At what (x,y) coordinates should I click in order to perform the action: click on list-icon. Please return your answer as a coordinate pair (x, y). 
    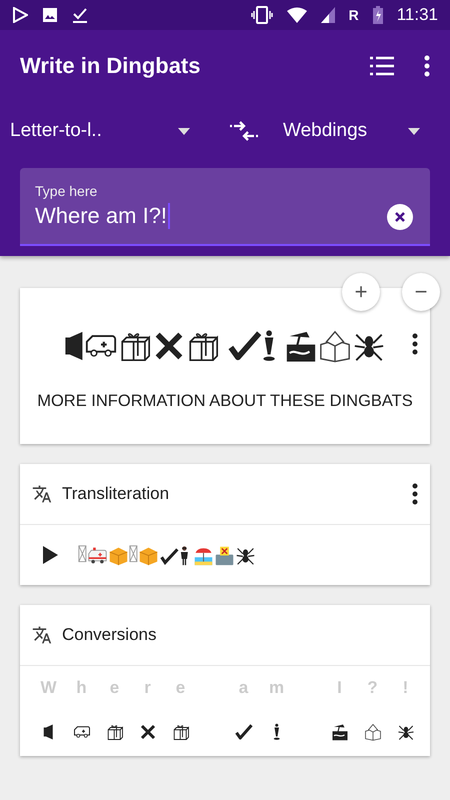
    Looking at the image, I should click on (382, 66).